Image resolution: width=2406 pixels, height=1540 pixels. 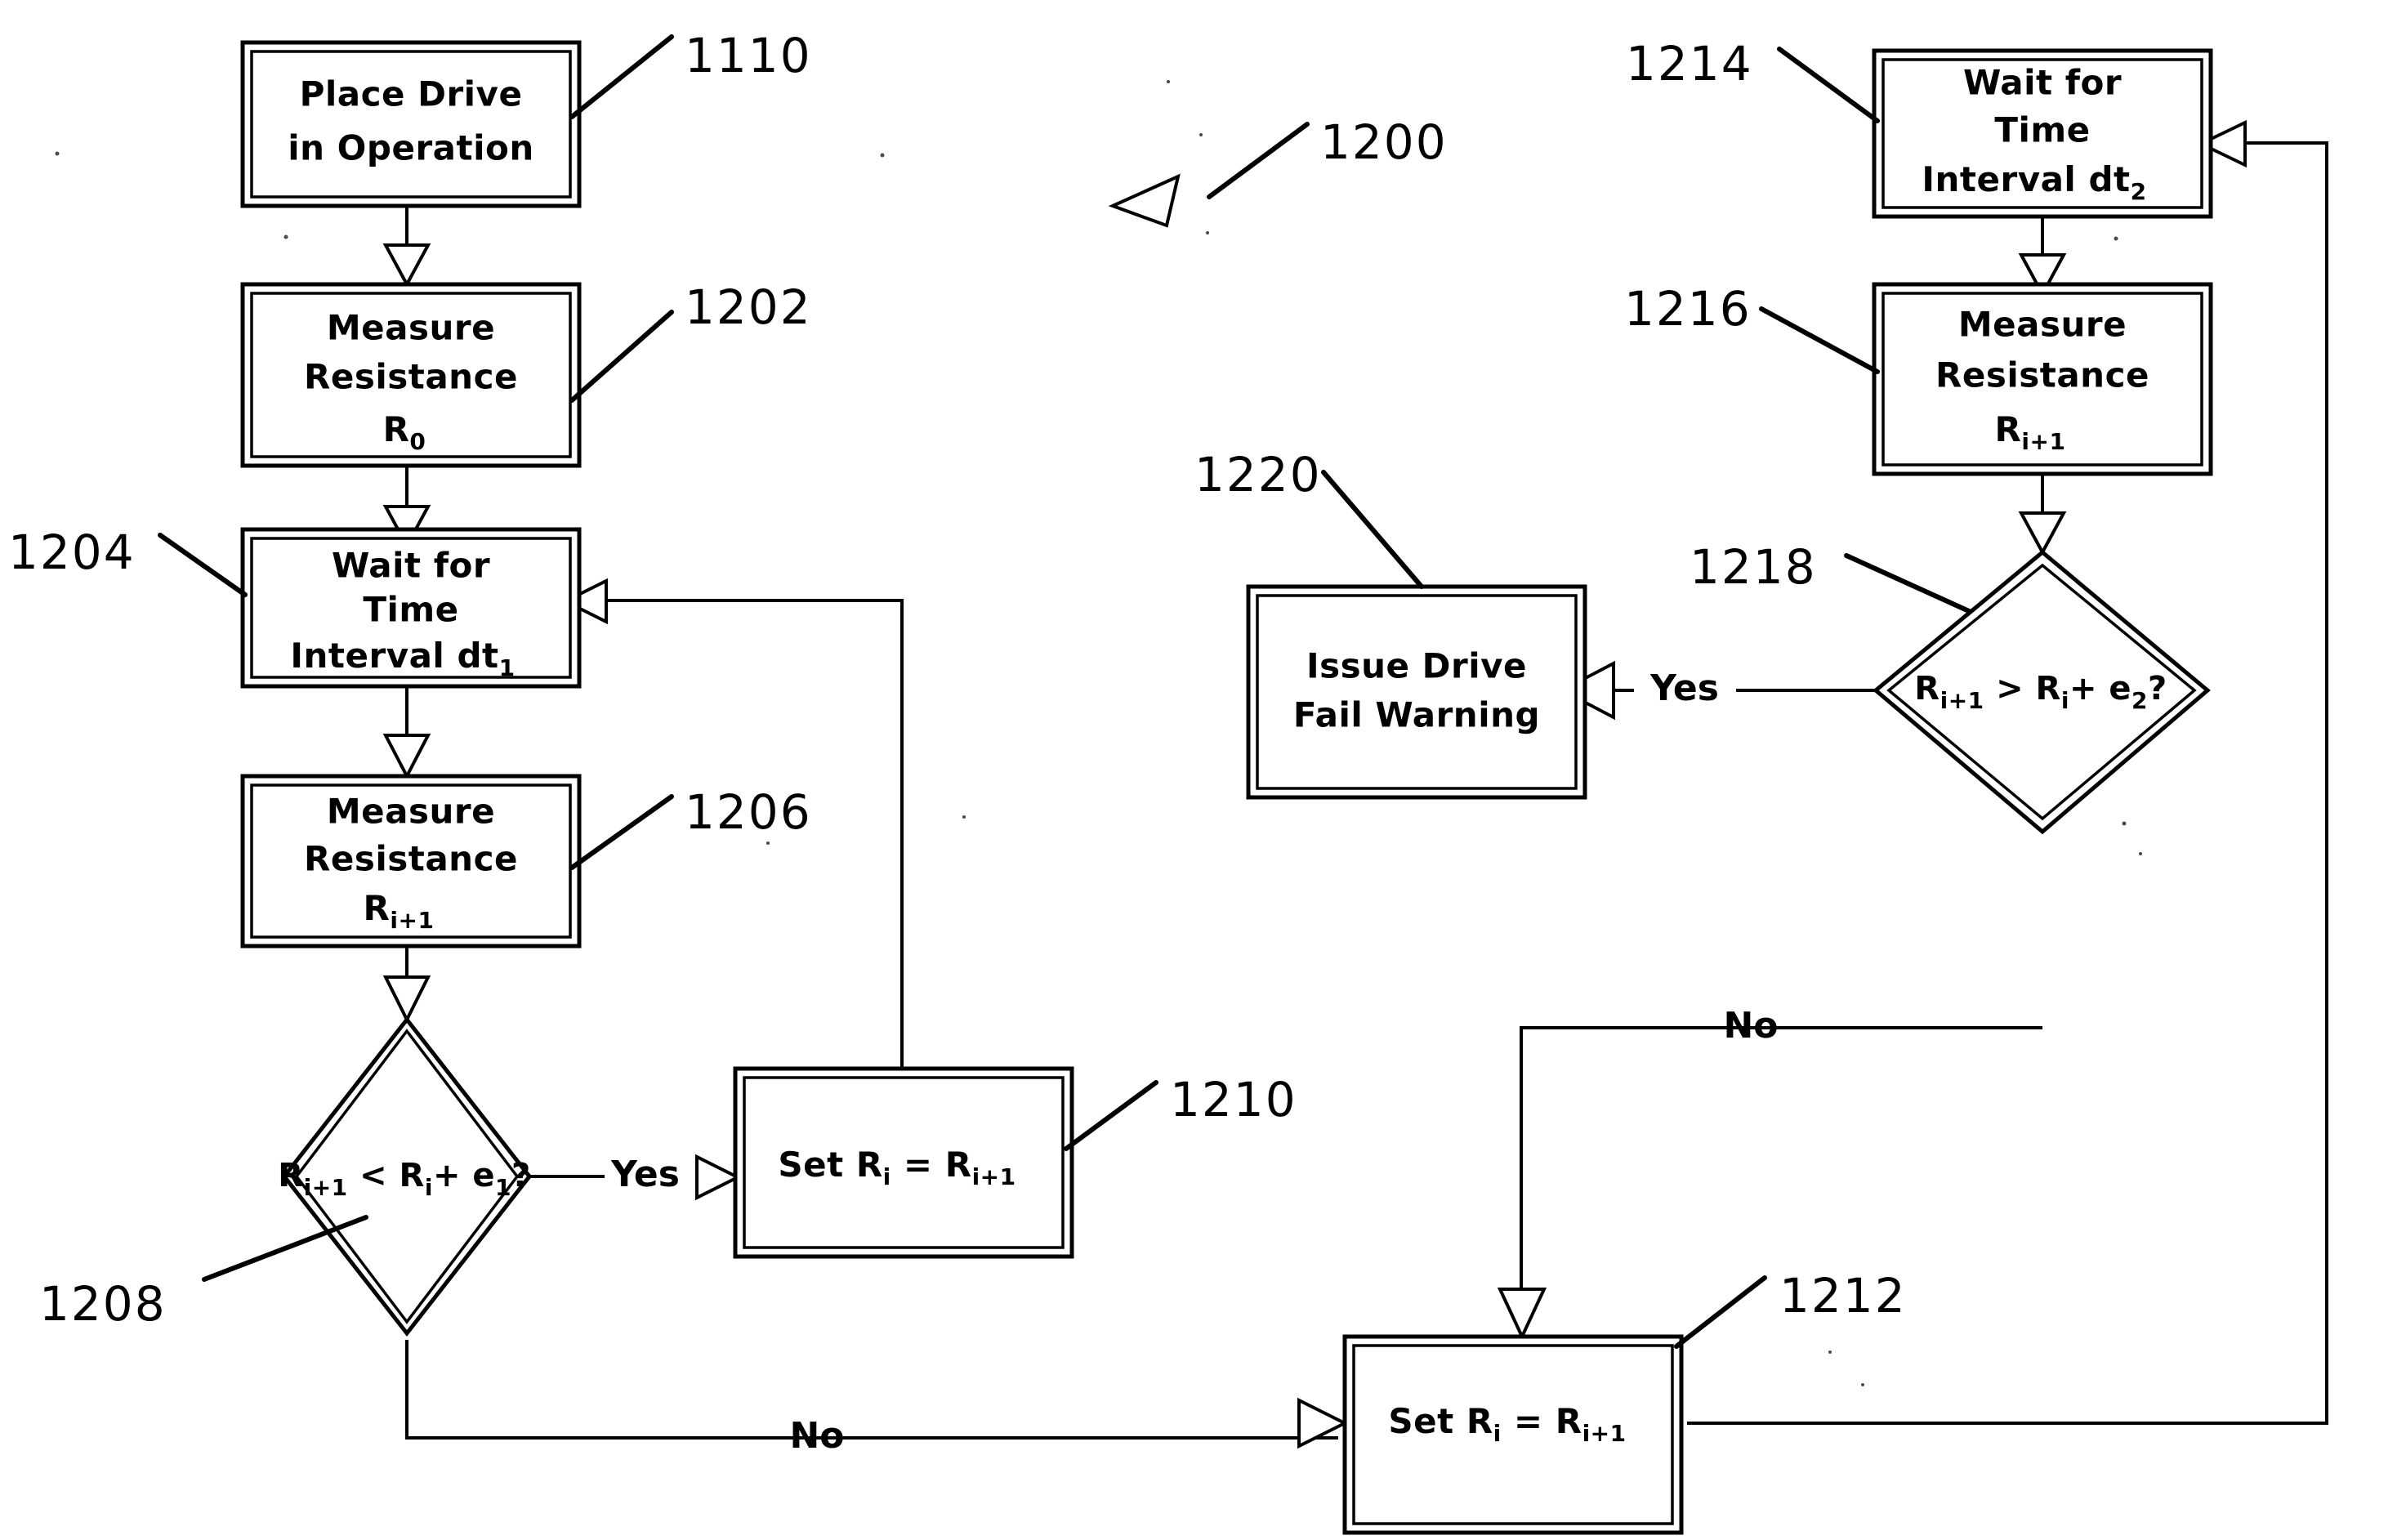 I want to click on node-label-1202-line1: Measure, so click(x=411, y=328).